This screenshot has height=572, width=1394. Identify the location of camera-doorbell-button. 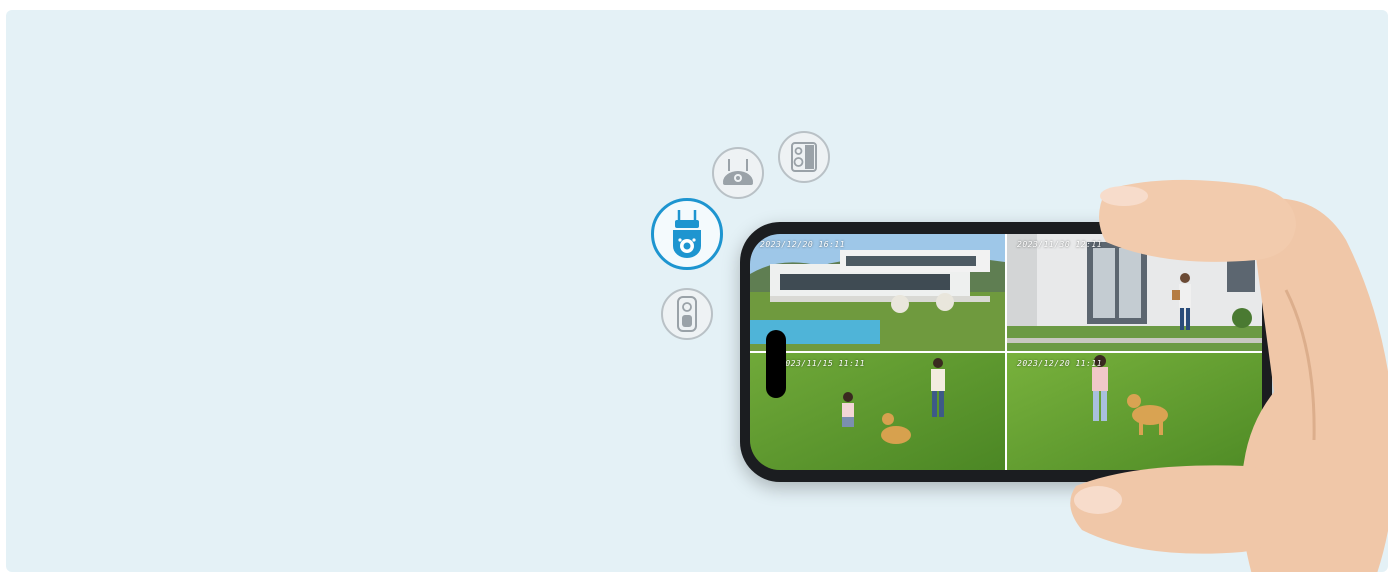
(687, 314).